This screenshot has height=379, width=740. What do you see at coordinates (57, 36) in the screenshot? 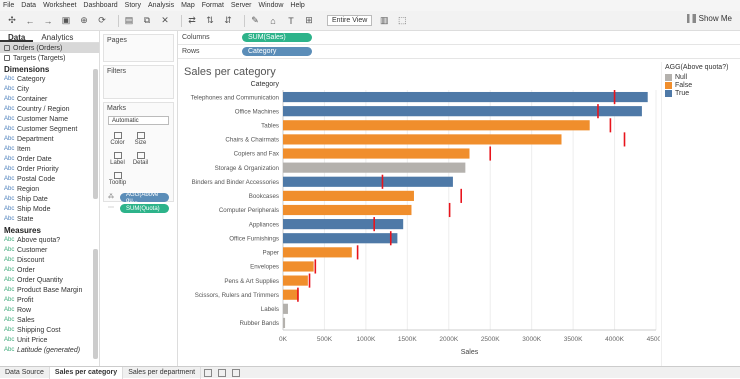
I see `tab-analytics: Analytics` at bounding box center [57, 36].